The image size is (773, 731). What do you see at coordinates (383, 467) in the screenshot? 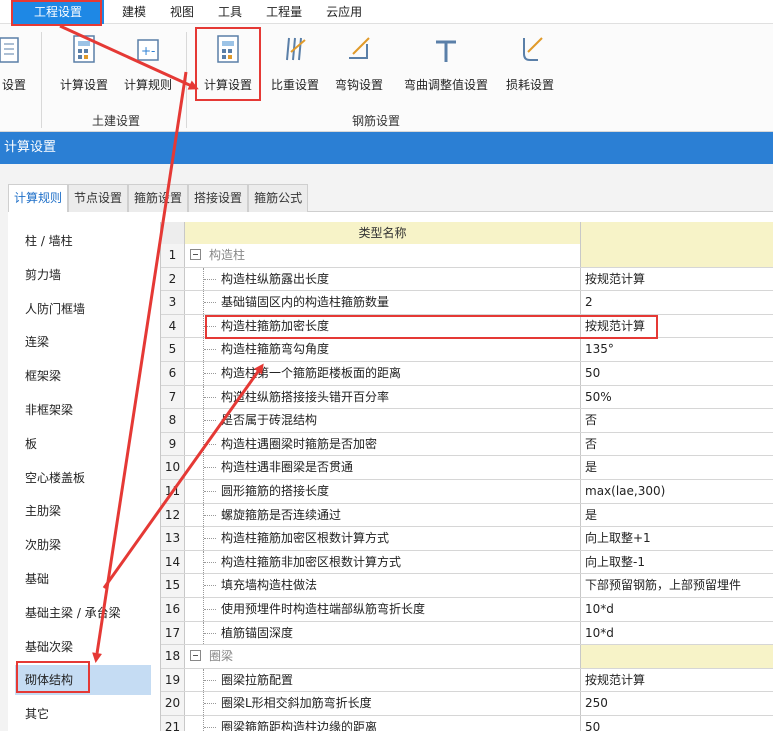
I see `row-name-cell: 构造柱遇非圈梁是否贯通` at bounding box center [383, 467].